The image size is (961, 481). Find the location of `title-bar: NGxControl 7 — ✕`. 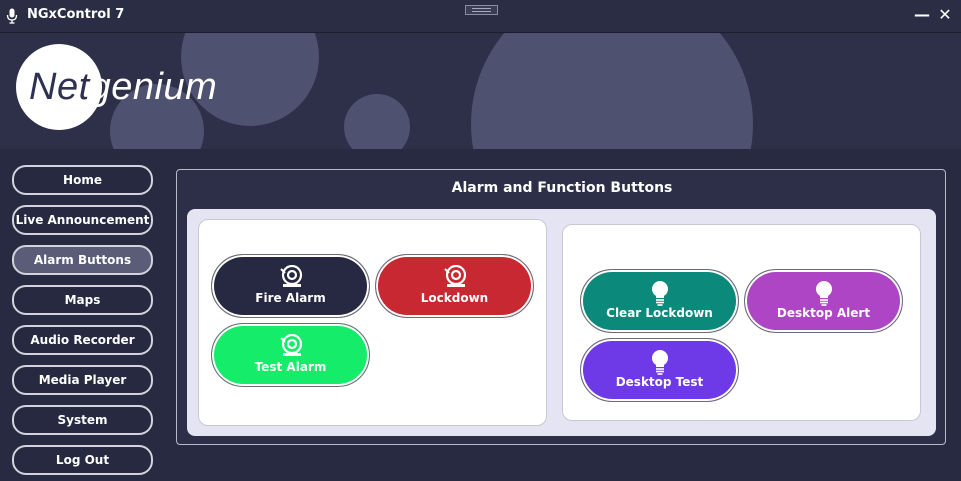

title-bar: NGxControl 7 — ✕ is located at coordinates (480, 16).